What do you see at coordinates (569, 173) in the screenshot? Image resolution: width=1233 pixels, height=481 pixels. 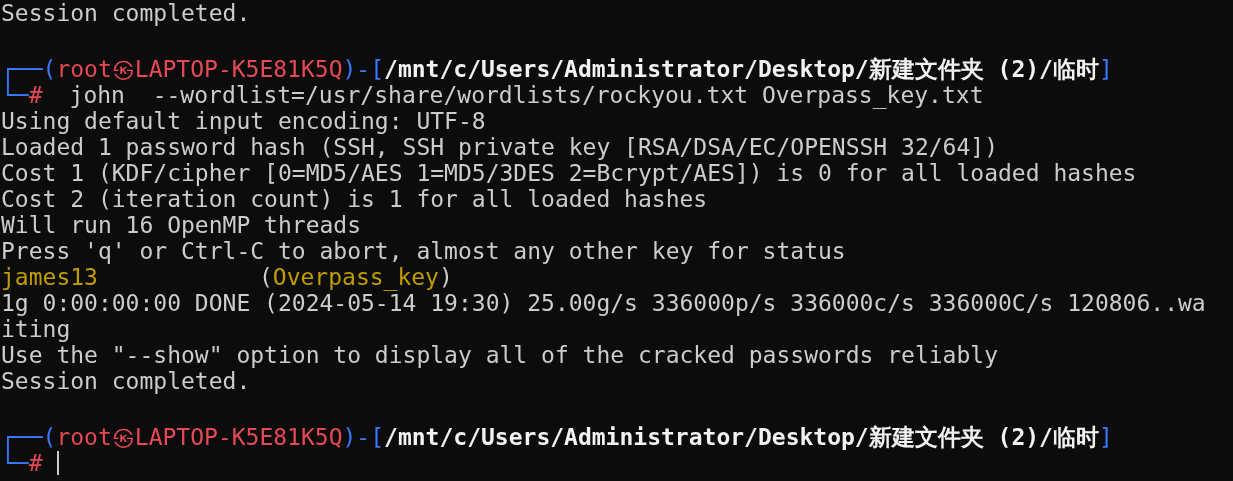 I see `output-line: Cost 1 (KDF/cipher [0=MD5/AES 1=MD5/3DES 2=Bcrypt/AES]) is 0 for all loaded hashes` at bounding box center [569, 173].